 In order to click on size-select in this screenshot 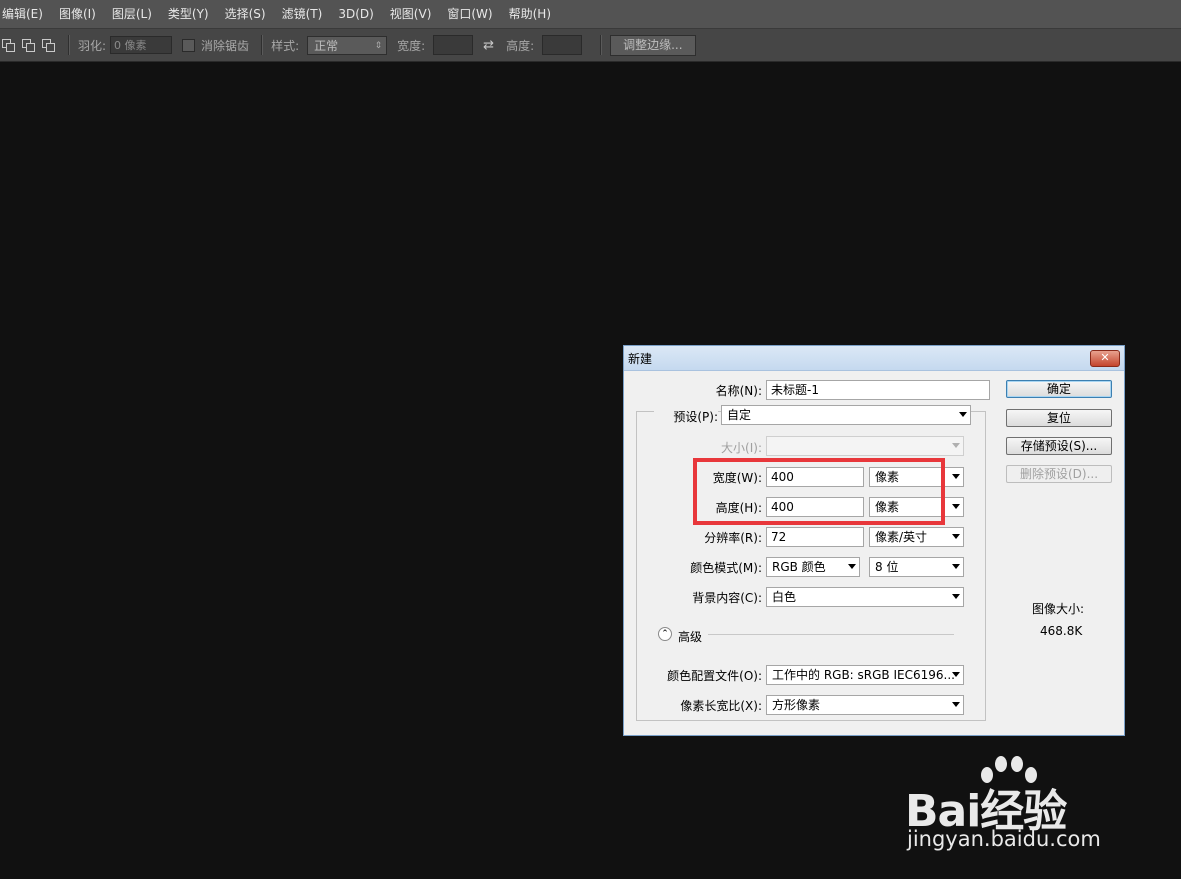, I will do `click(865, 446)`.